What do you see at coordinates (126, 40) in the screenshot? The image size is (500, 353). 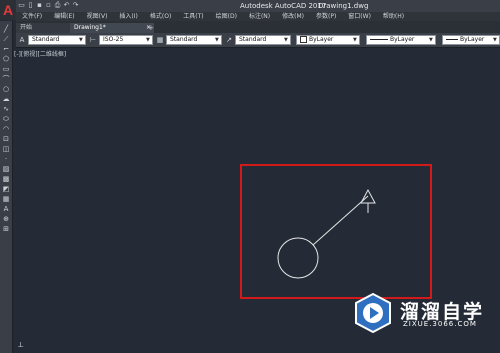 I see `dim-style-select: ISO-25 ▼` at bounding box center [126, 40].